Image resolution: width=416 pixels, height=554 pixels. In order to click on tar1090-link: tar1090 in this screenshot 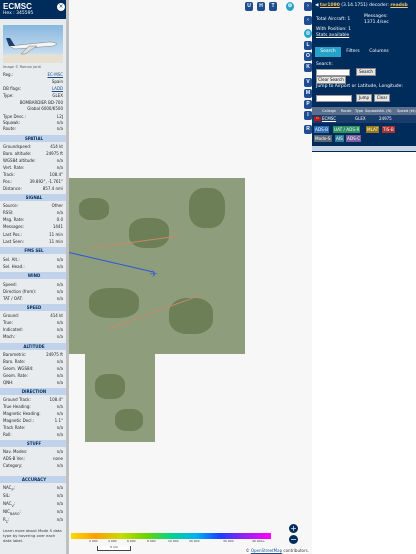, I will do `click(330, 5)`.